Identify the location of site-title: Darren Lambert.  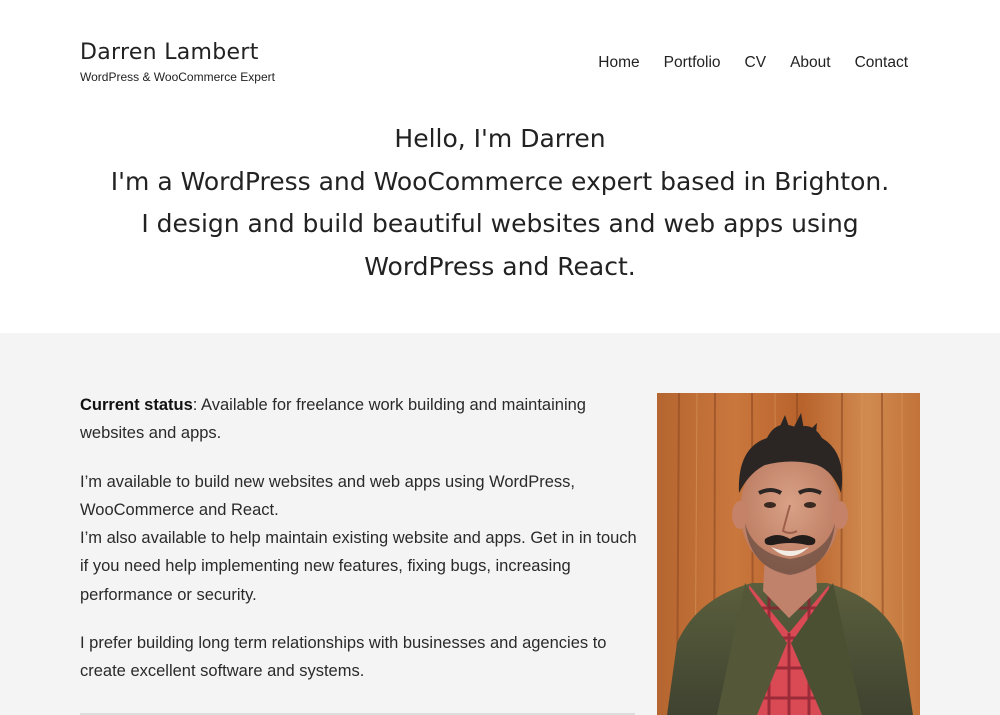
(177, 53).